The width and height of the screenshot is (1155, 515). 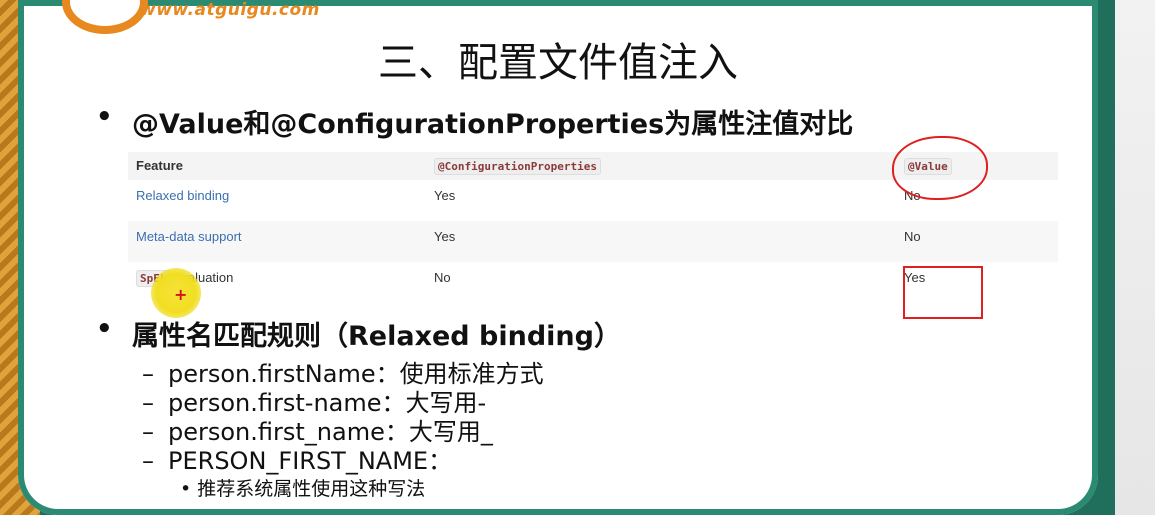 What do you see at coordinates (943, 292) in the screenshot?
I see `red-rectangle-annotation` at bounding box center [943, 292].